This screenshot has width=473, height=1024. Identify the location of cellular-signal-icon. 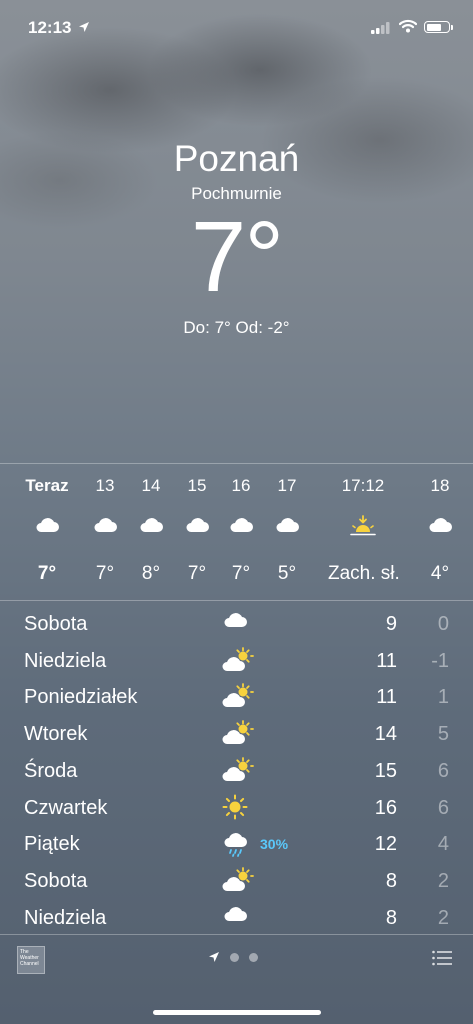
(380, 28).